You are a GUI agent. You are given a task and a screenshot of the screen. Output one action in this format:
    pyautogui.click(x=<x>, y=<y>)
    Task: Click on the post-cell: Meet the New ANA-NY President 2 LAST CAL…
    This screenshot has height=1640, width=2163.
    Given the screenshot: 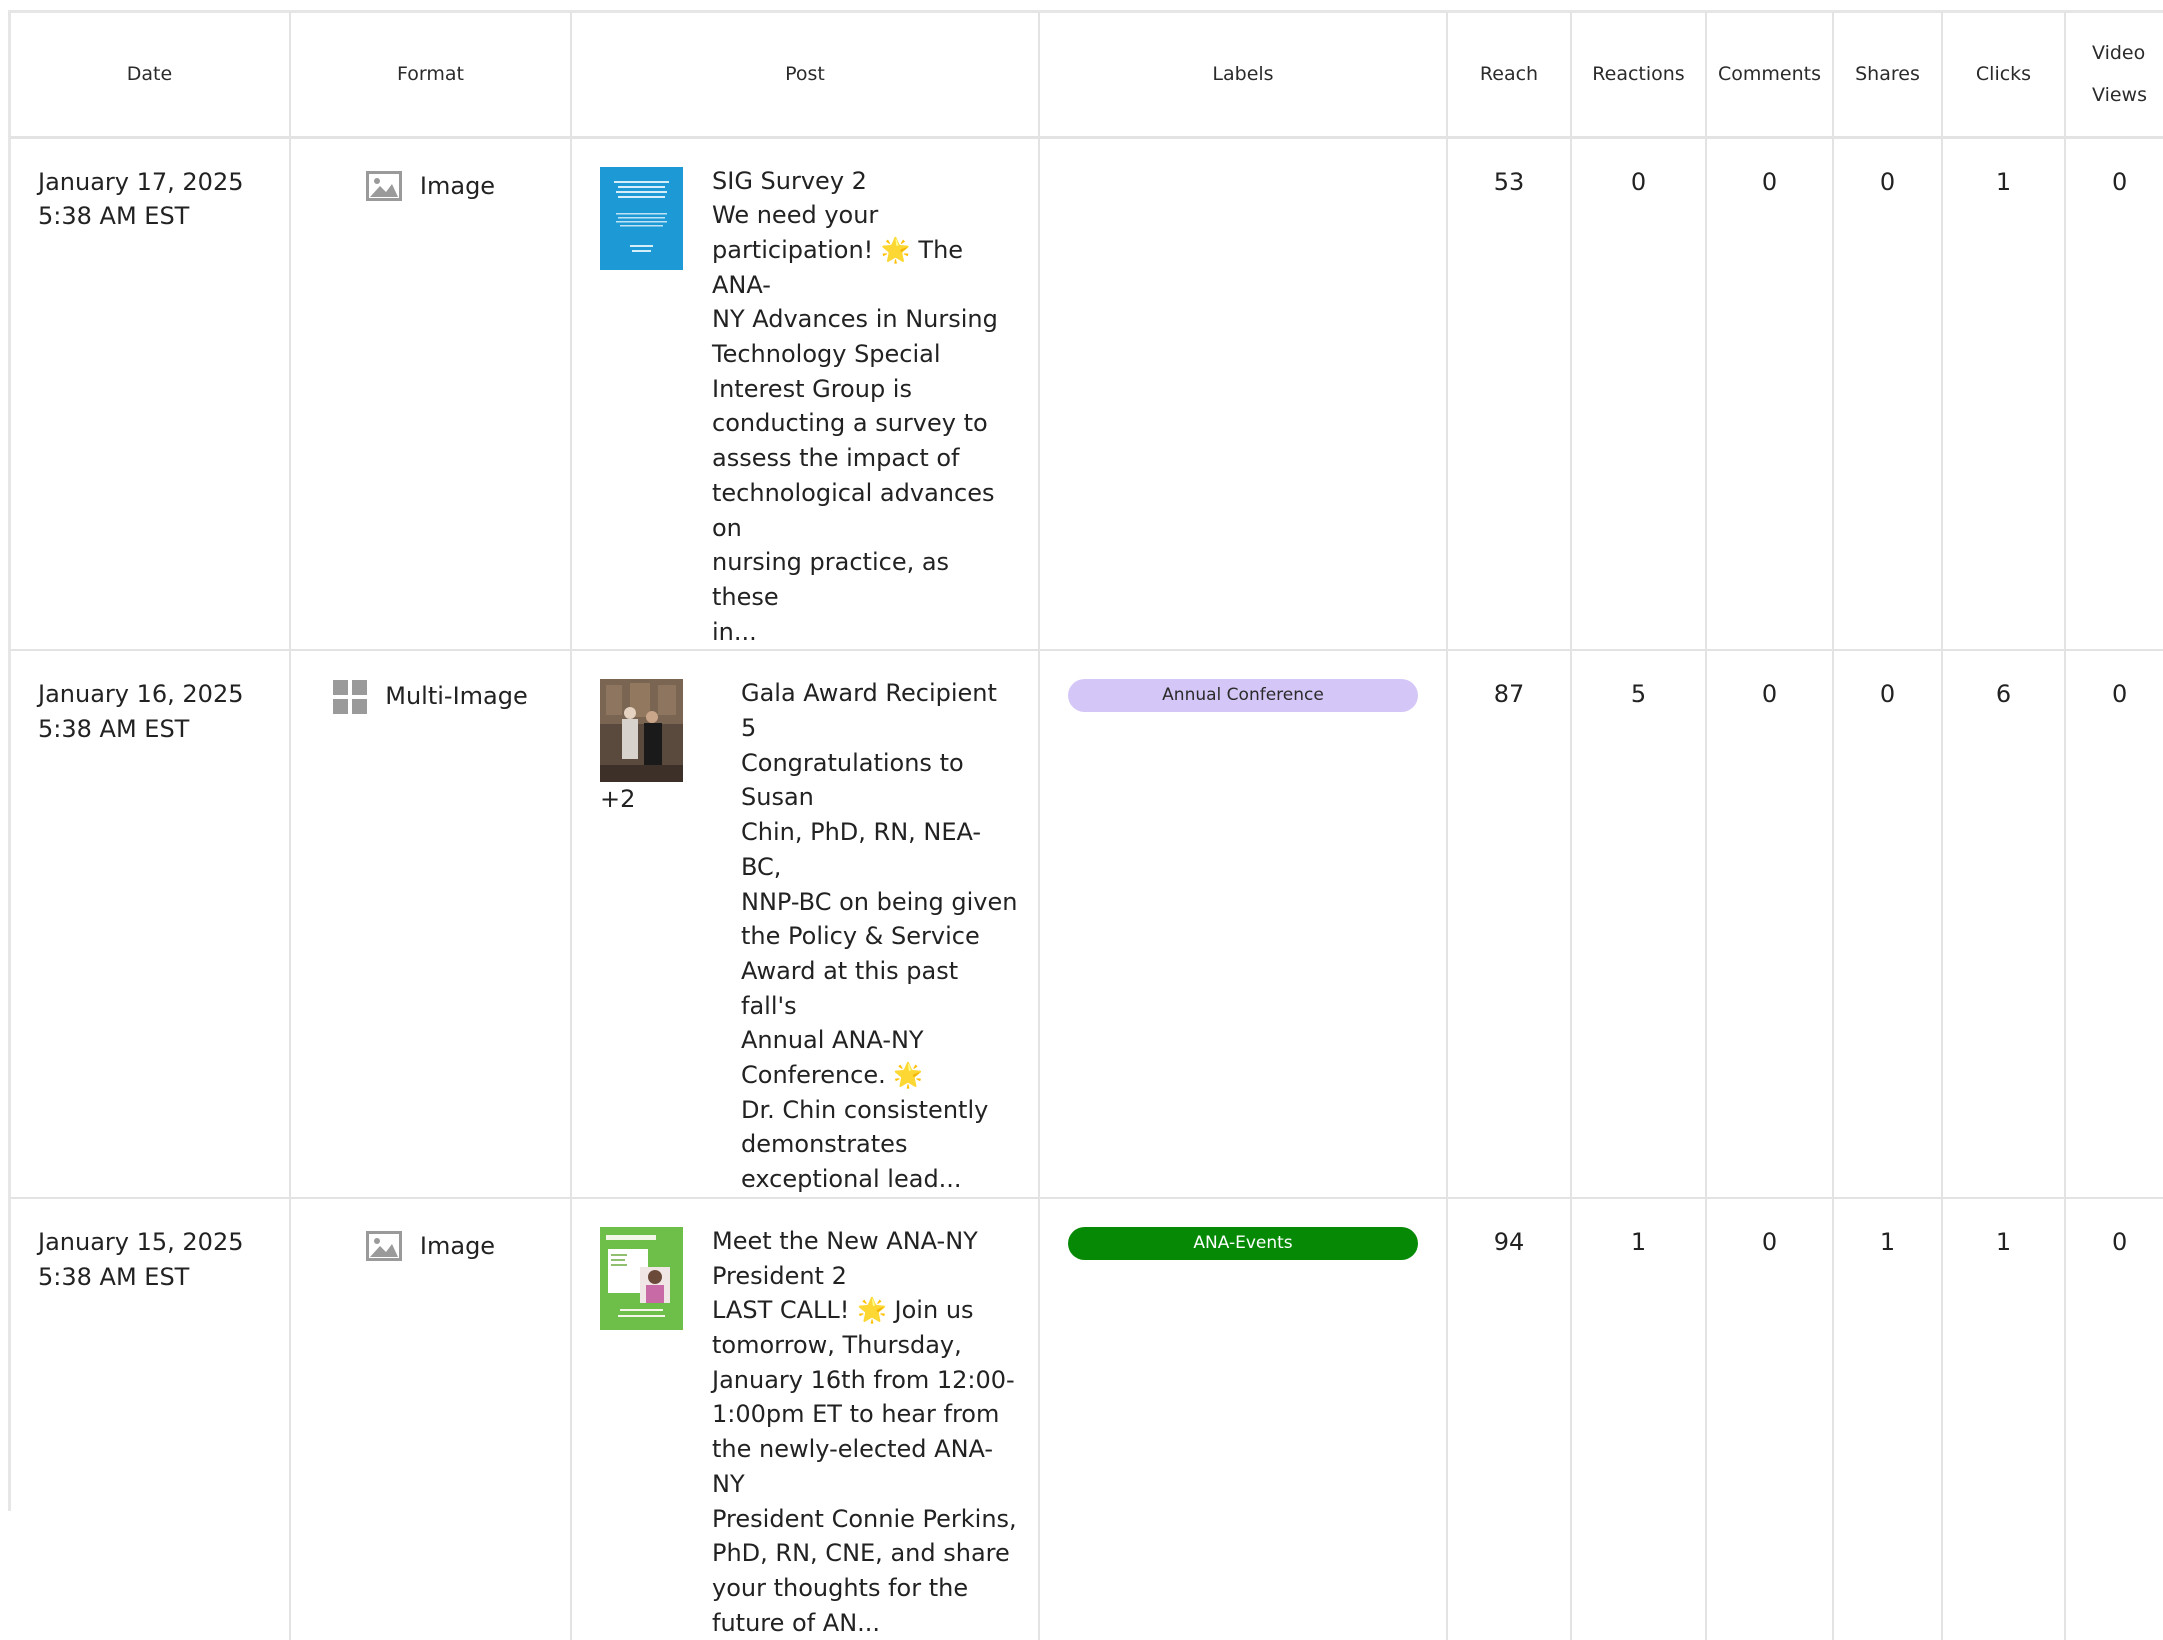 What is the action you would take?
    pyautogui.click(x=805, y=1418)
    